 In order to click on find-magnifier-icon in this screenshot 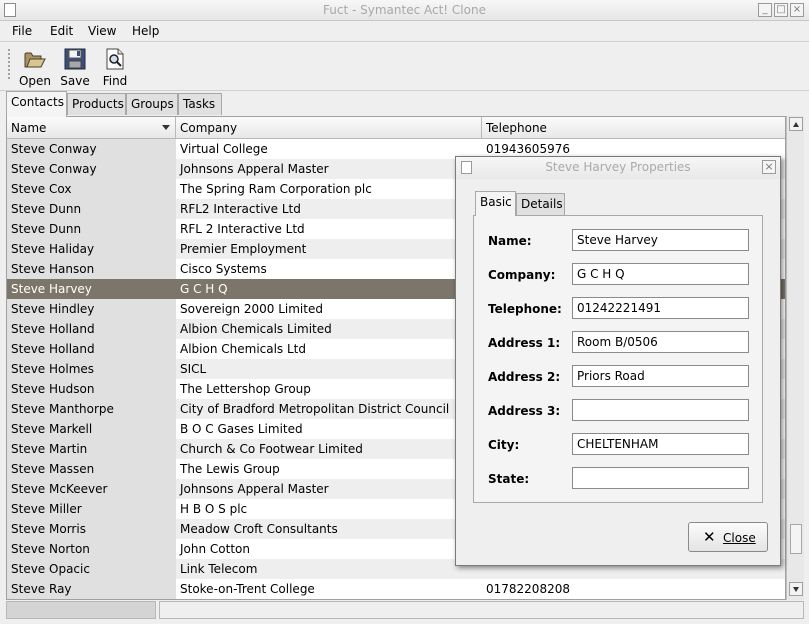, I will do `click(115, 59)`.